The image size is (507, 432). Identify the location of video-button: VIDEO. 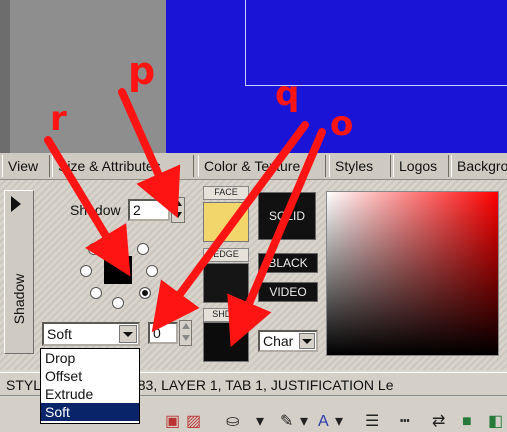
(288, 292).